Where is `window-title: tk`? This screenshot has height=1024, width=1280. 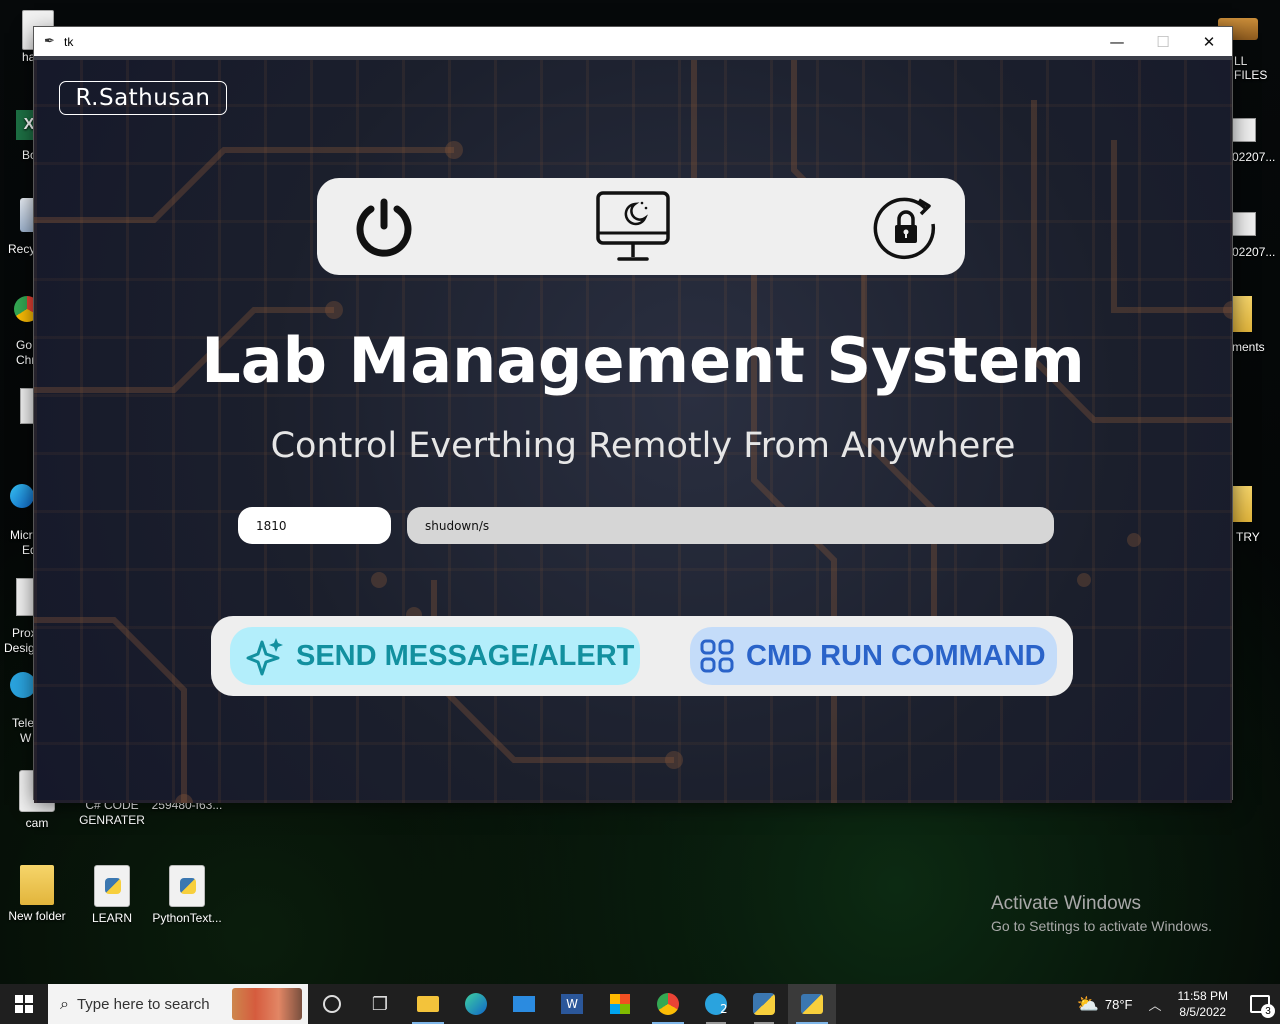
window-title: tk is located at coordinates (69, 41).